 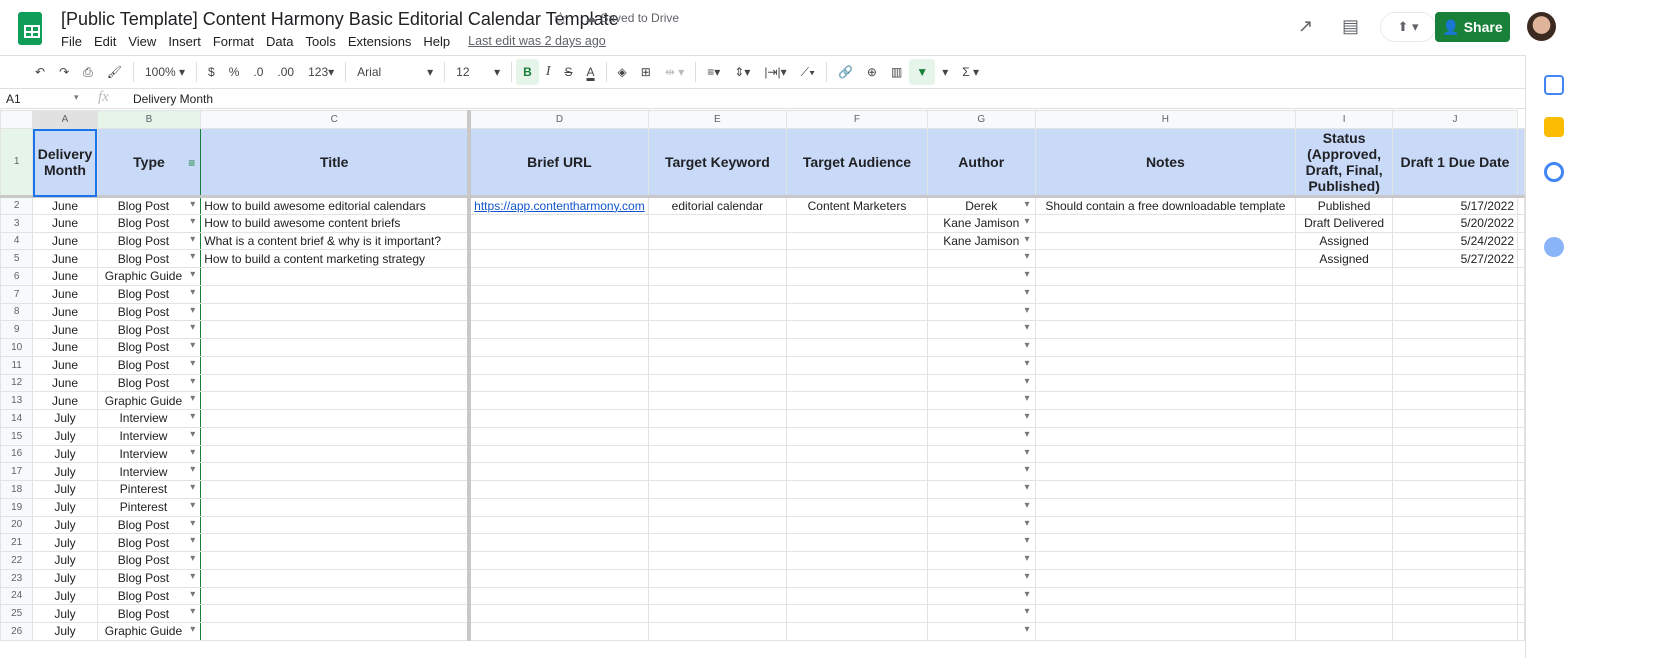 What do you see at coordinates (114, 72) in the screenshot?
I see `paint-format-icon: 🖌` at bounding box center [114, 72].